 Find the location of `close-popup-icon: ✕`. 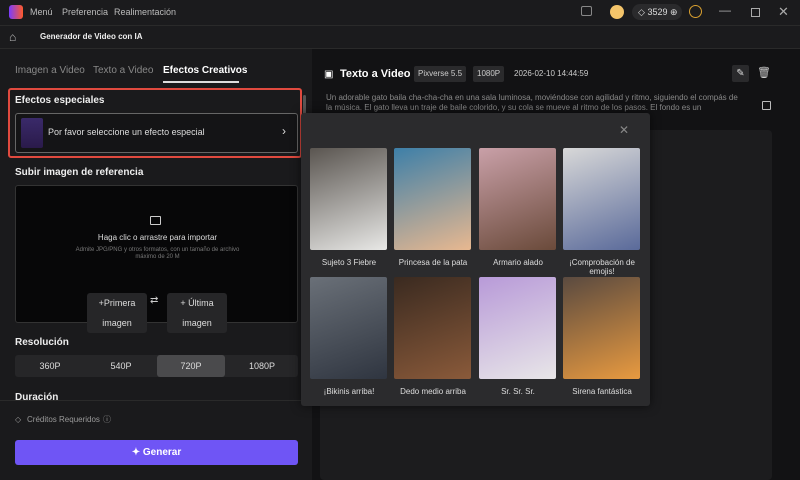

close-popup-icon: ✕ is located at coordinates (624, 130).